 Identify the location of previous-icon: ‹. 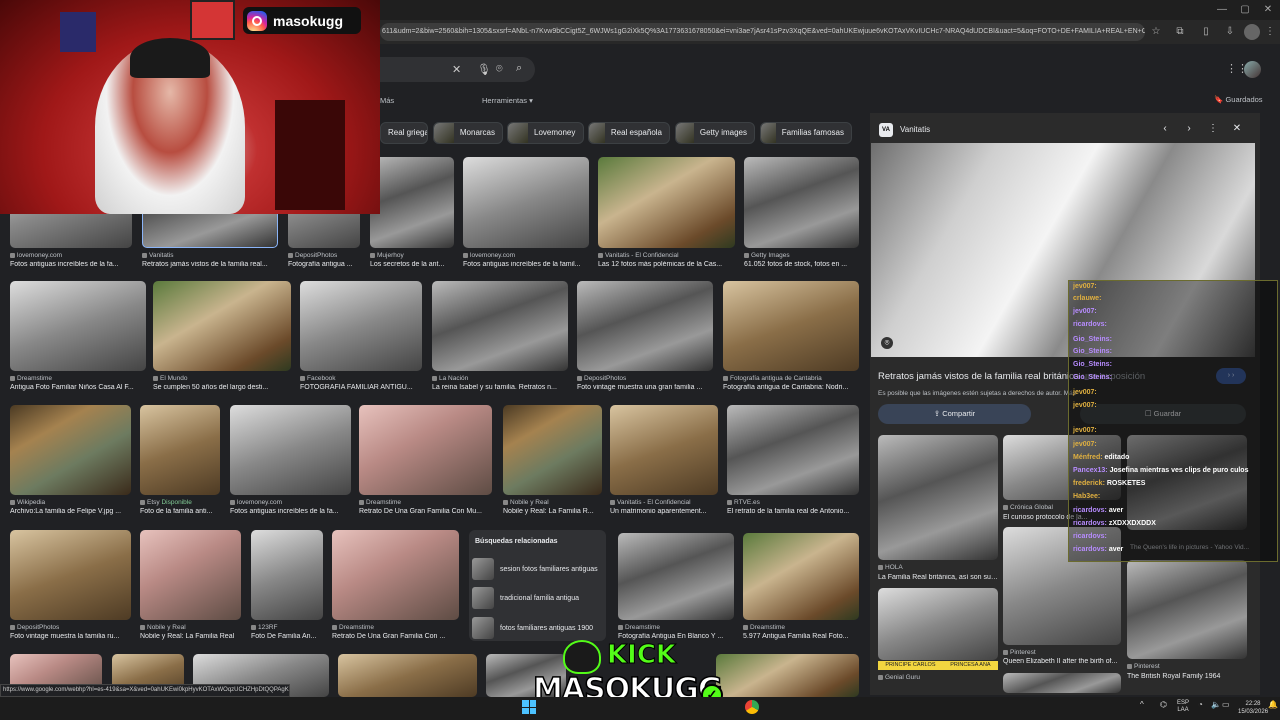
(1165, 129).